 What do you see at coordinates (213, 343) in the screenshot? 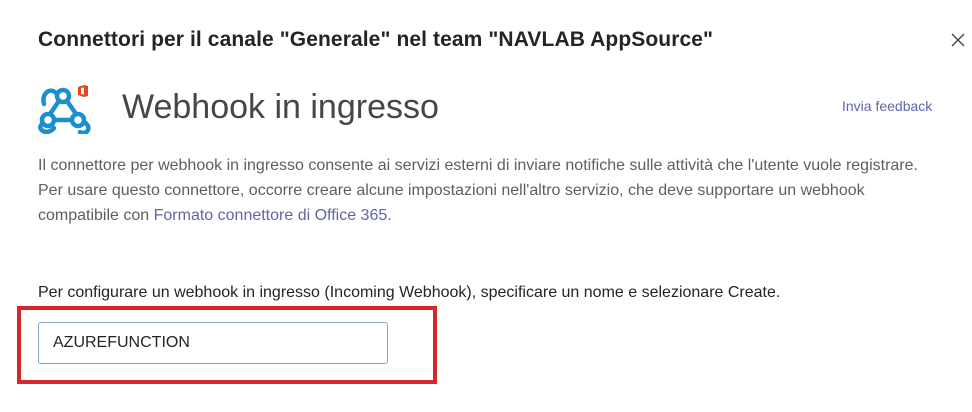
I see `webhook-name-input` at bounding box center [213, 343].